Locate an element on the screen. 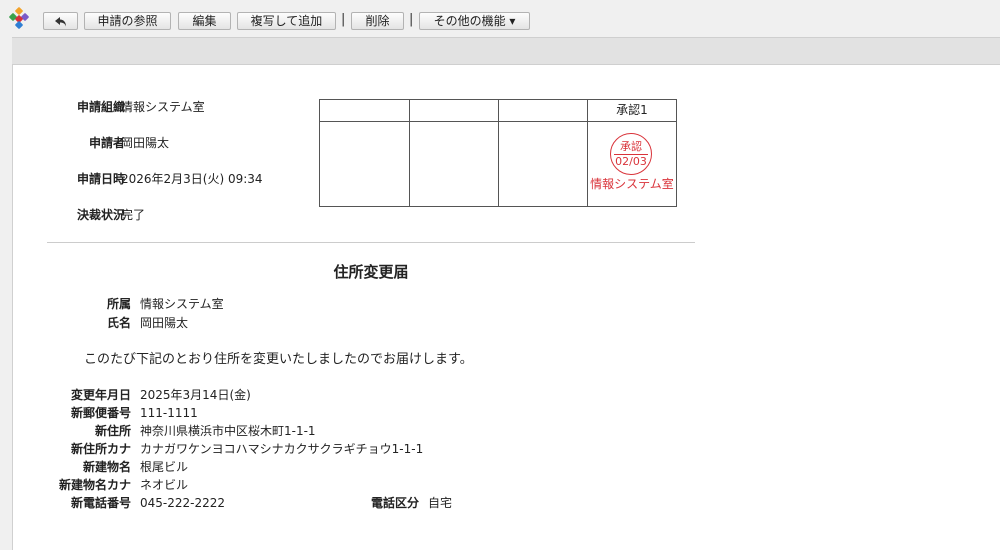 This screenshot has height=550, width=1000. app-logo-icon is located at coordinates (19, 19).